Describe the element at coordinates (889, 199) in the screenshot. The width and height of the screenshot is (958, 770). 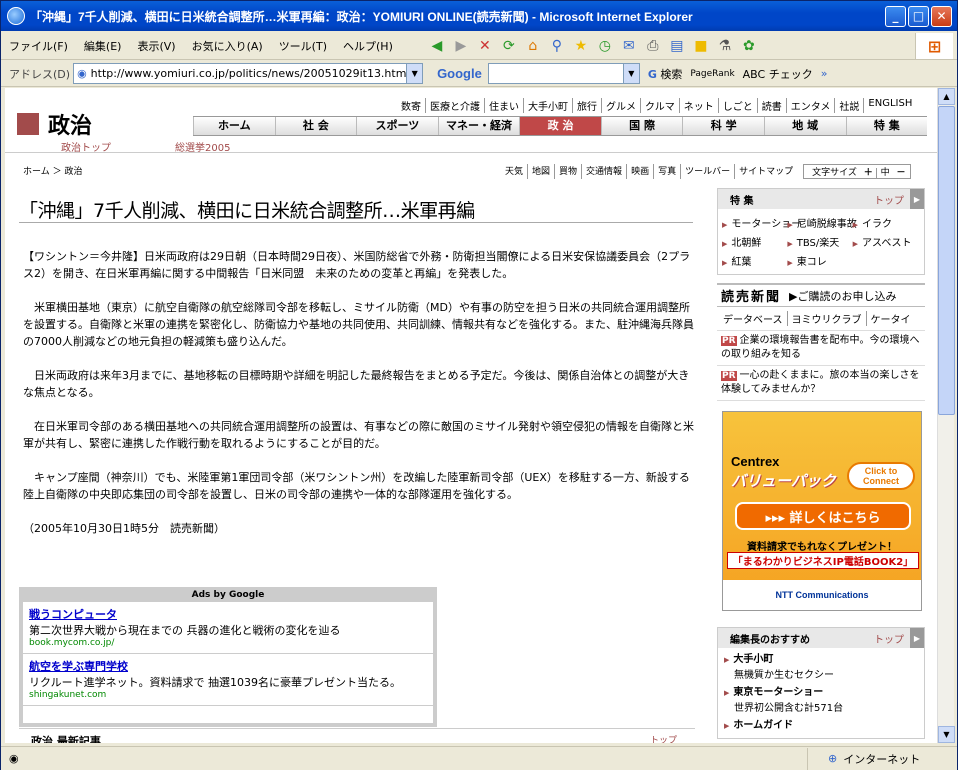
I see `special-top-link: トップ` at that location.